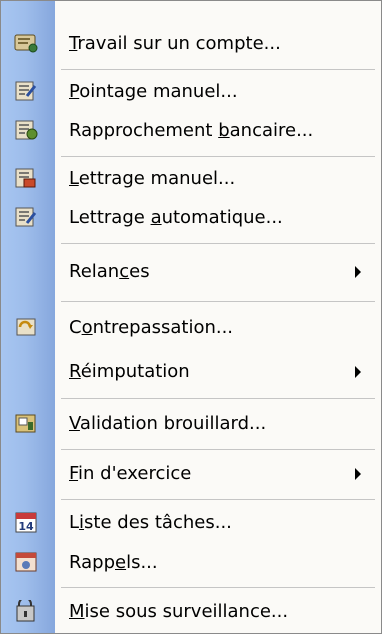  Describe the element at coordinates (129, 371) in the screenshot. I see `menu-item-label: Réimputation` at that location.